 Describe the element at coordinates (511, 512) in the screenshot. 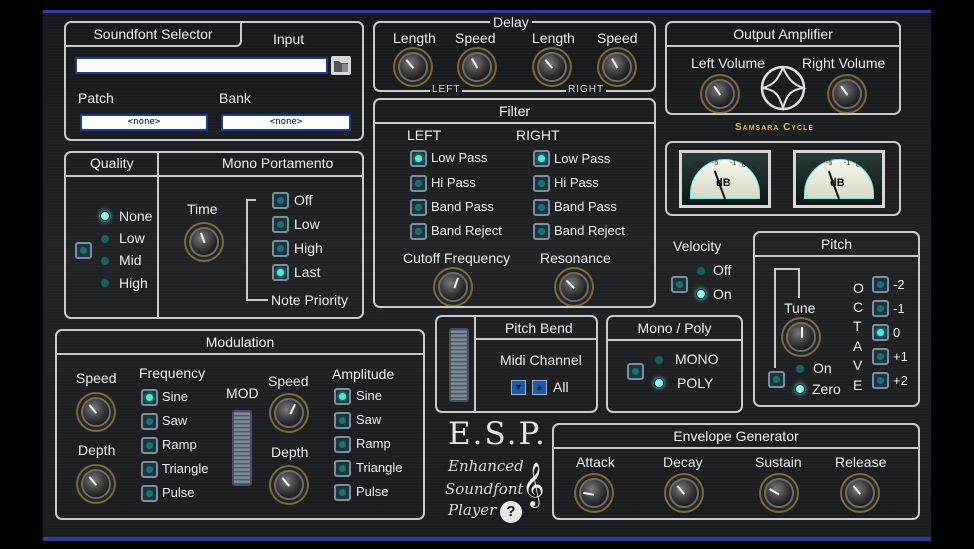

I see `help-icon: ?` at that location.